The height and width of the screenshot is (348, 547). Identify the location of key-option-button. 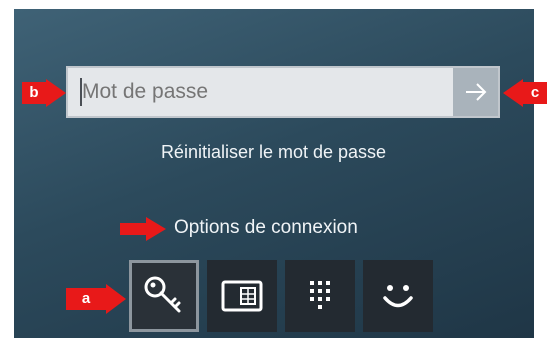
(164, 296).